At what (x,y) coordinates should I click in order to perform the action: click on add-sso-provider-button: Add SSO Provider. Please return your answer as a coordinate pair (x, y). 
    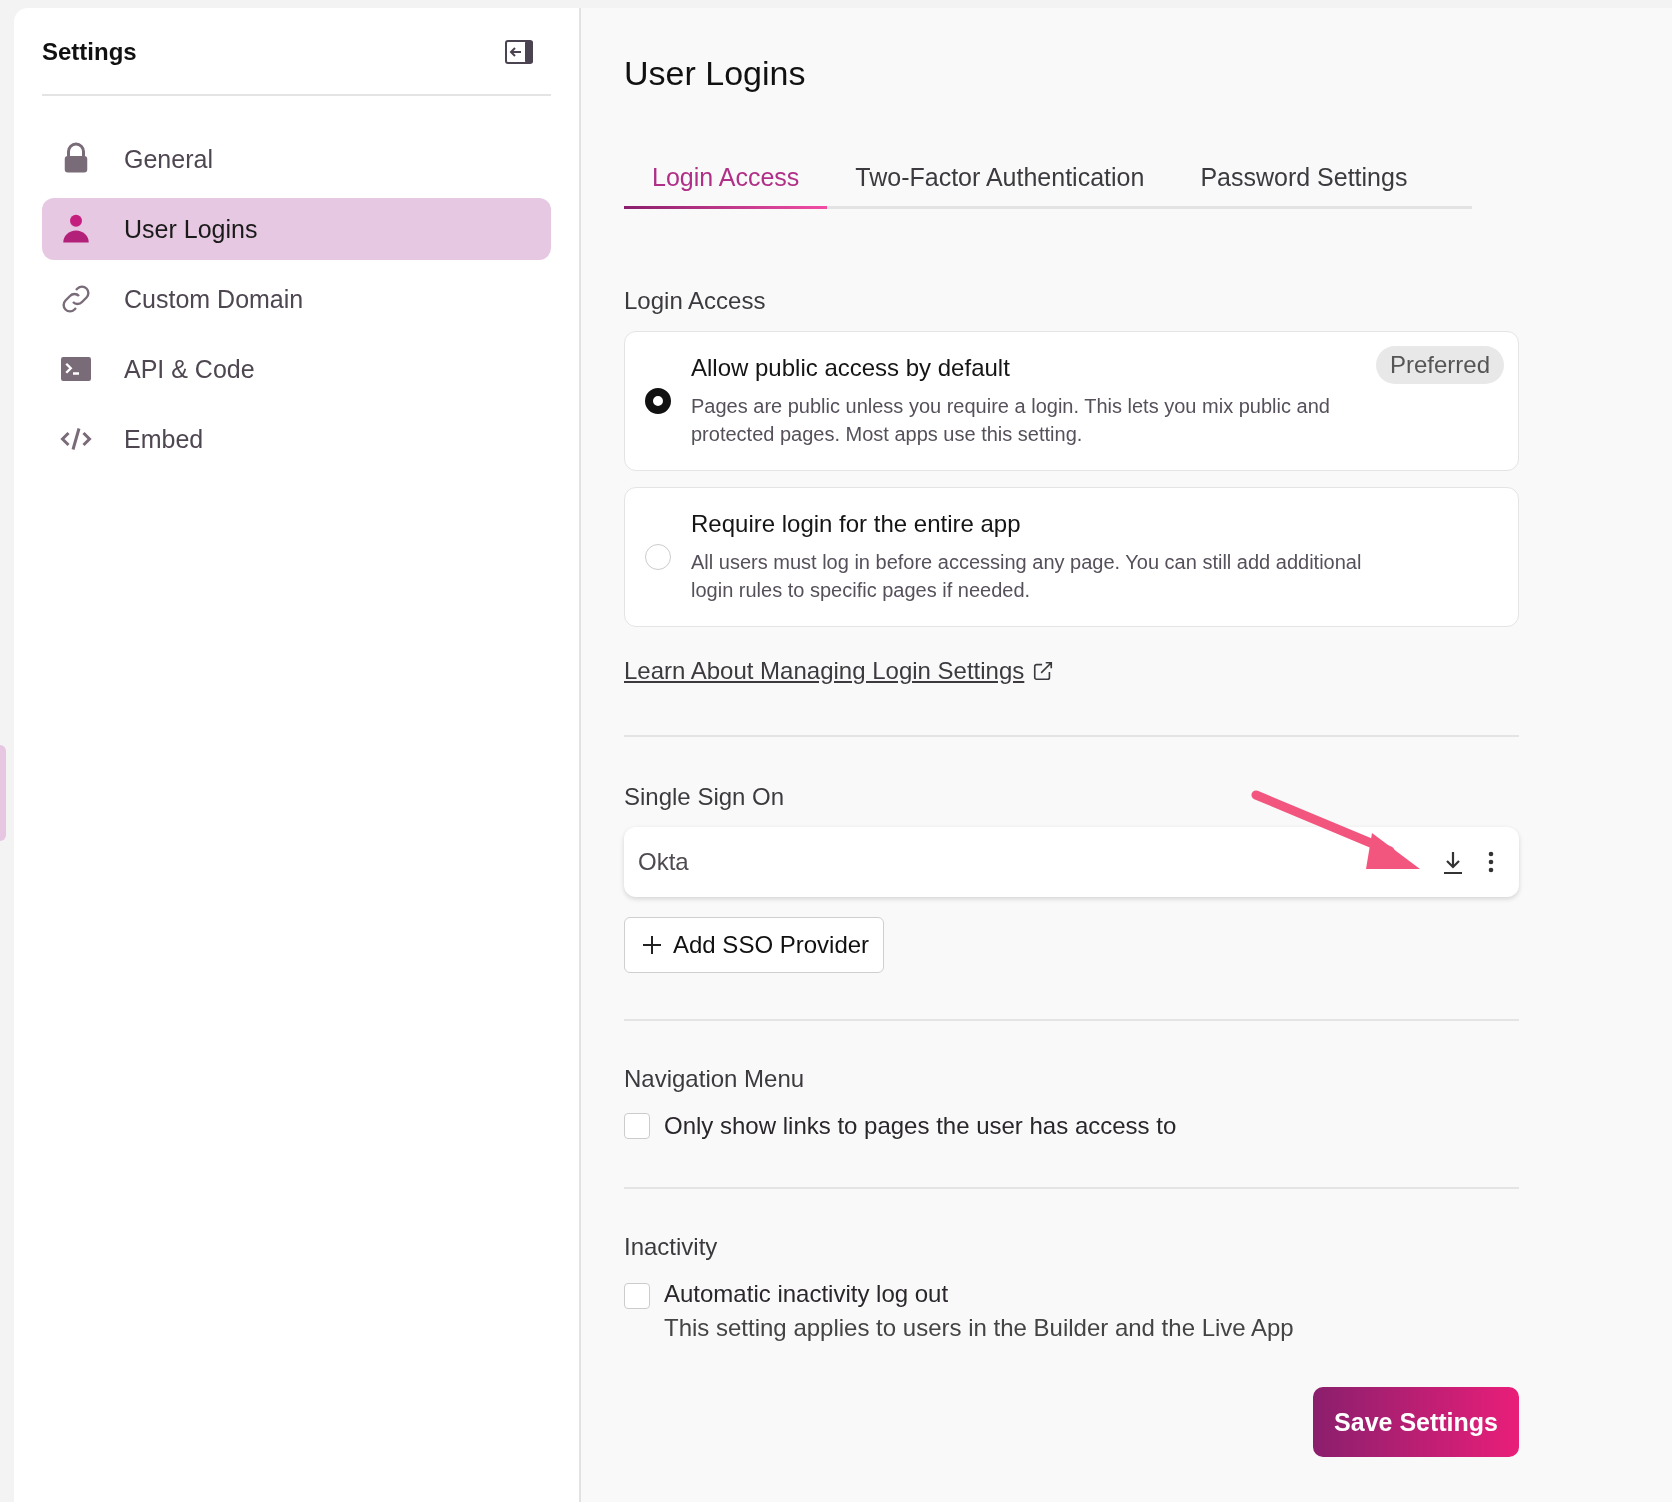
    Looking at the image, I should click on (754, 945).